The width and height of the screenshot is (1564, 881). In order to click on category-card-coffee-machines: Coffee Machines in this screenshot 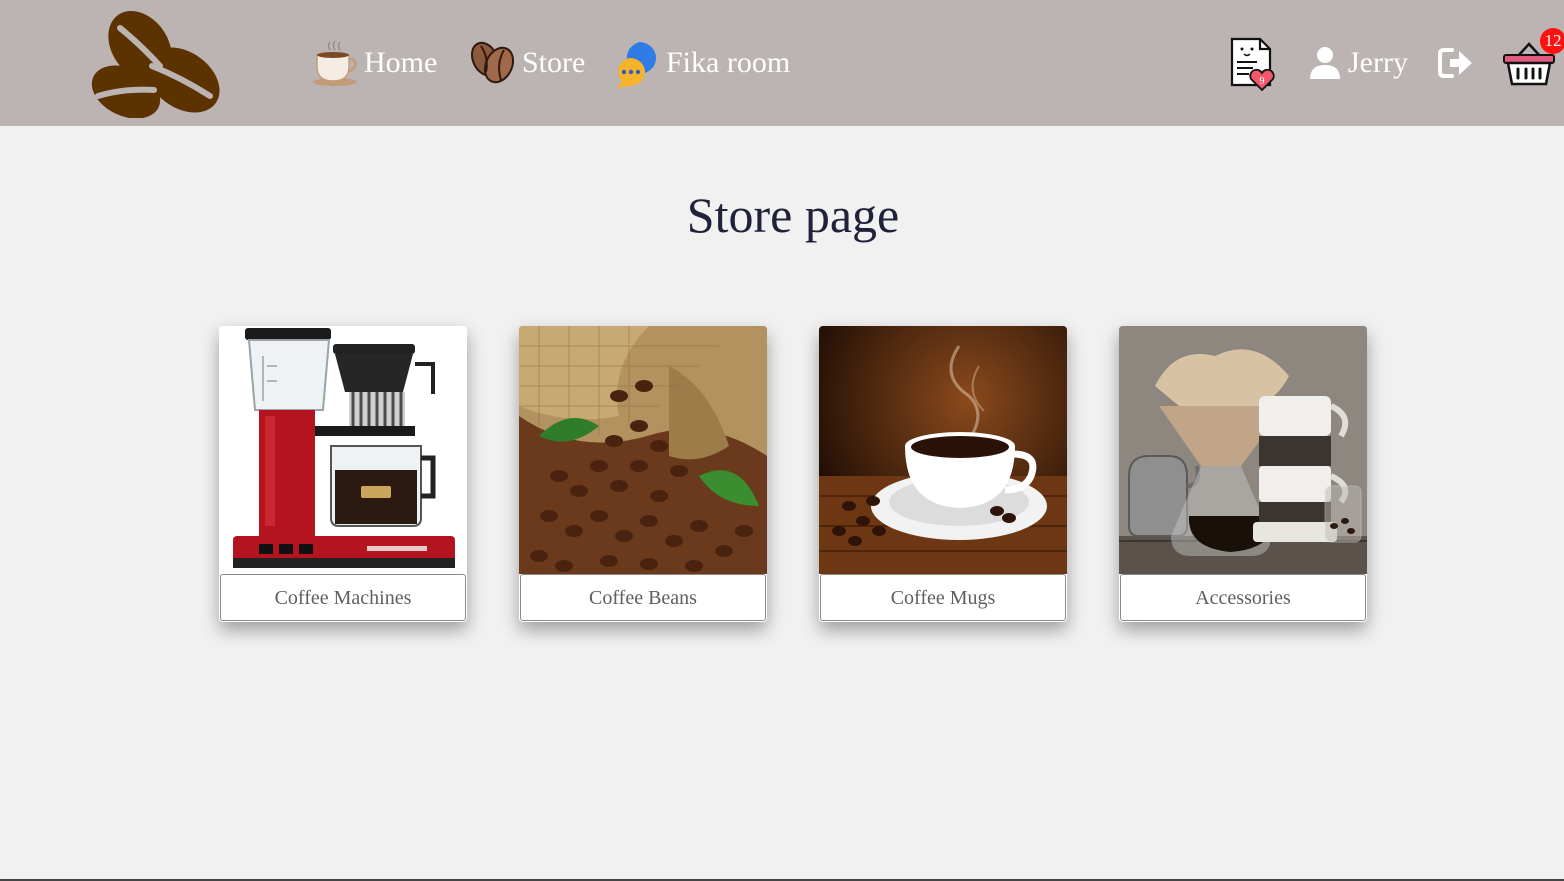, I will do `click(343, 474)`.